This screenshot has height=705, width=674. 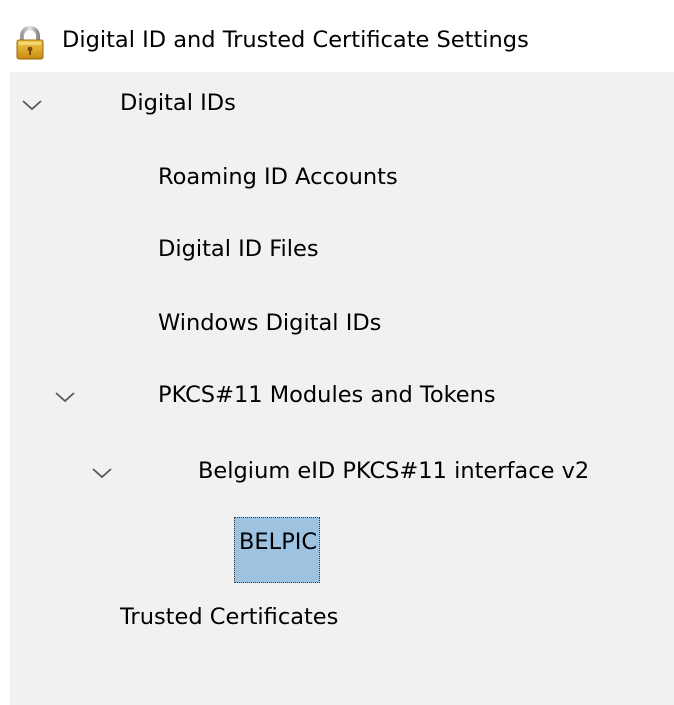 I want to click on tree-item-trusted-certificates: Trusted Certificates, so click(x=342, y=617).